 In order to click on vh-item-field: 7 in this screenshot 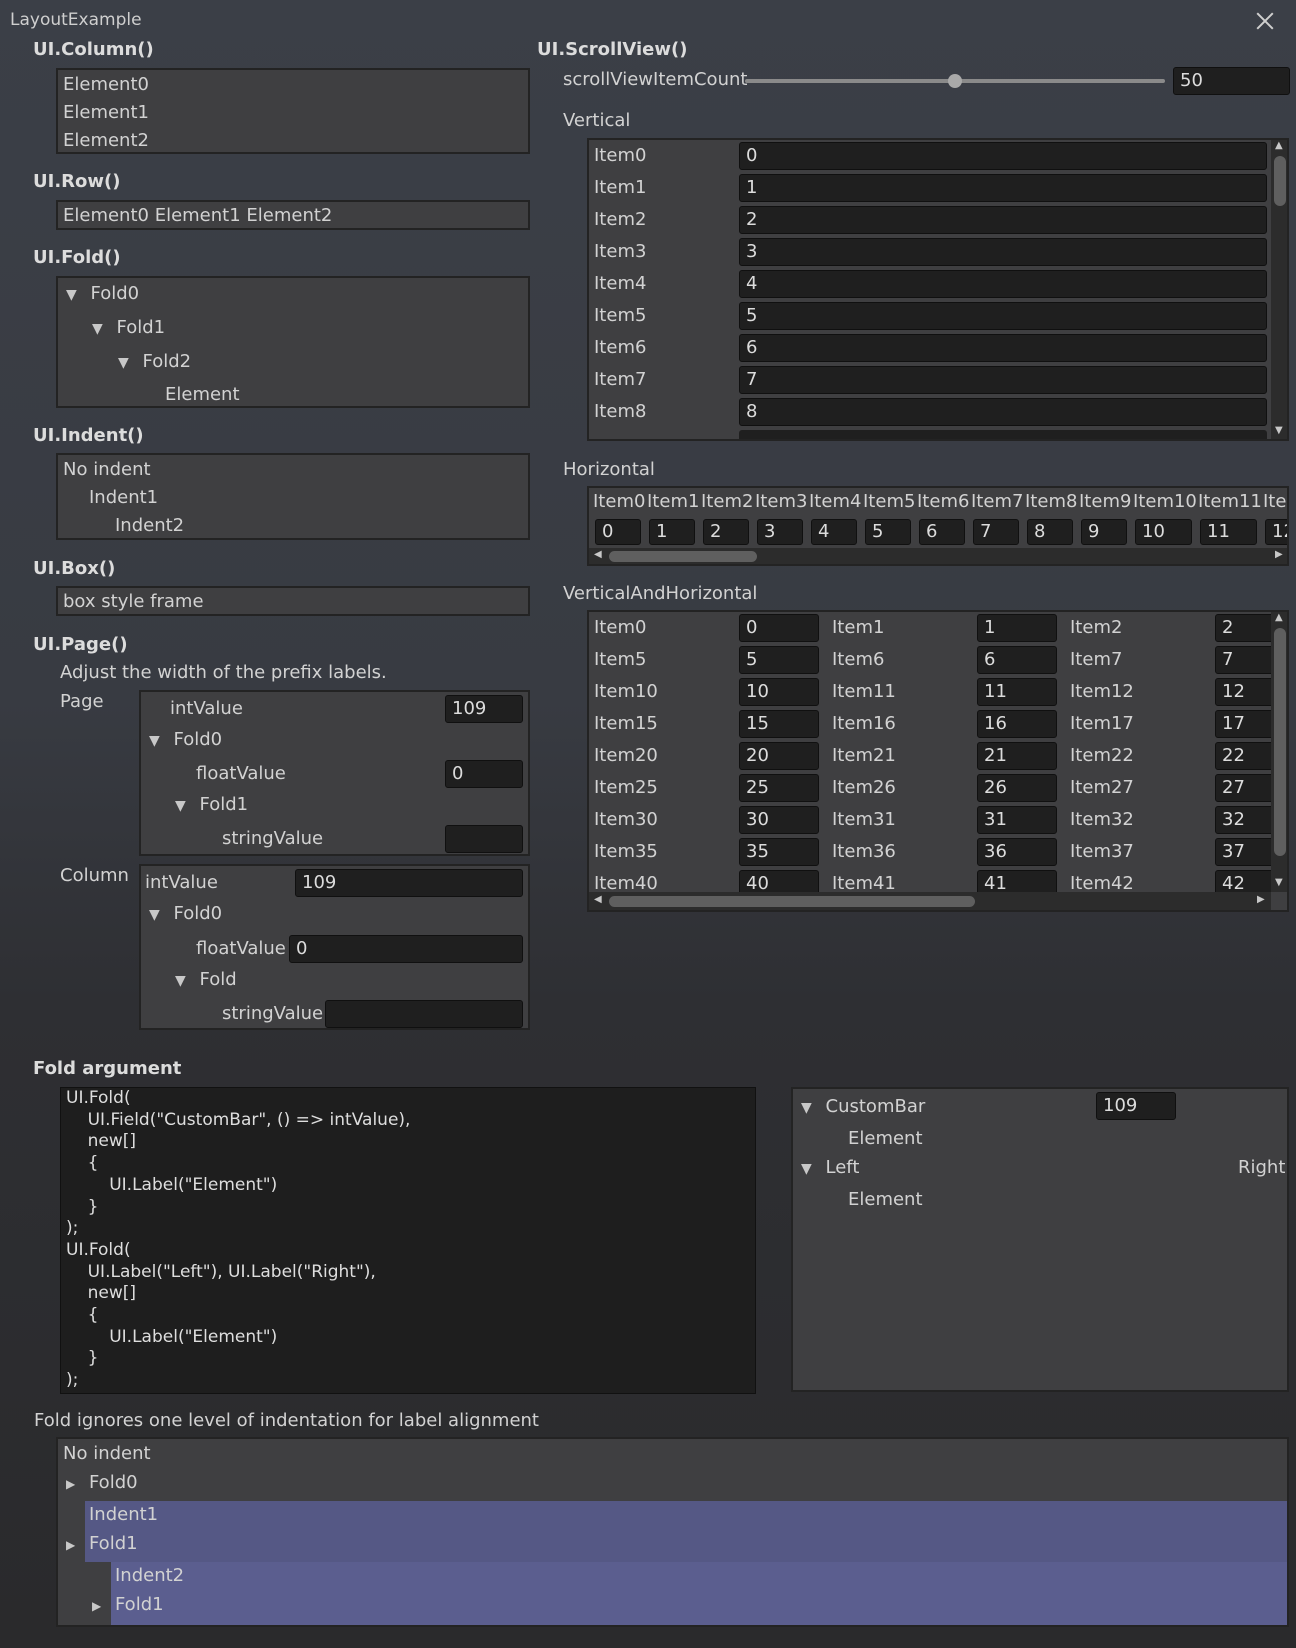, I will do `click(1243, 660)`.